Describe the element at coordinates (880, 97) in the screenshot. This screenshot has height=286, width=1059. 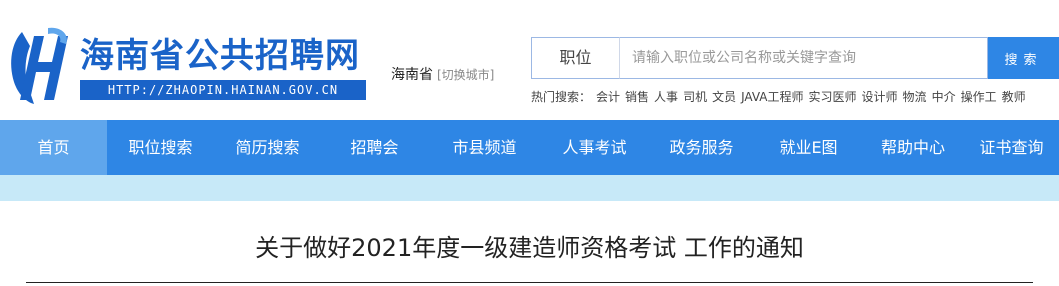
I see `hot-search-link: 设计师` at that location.